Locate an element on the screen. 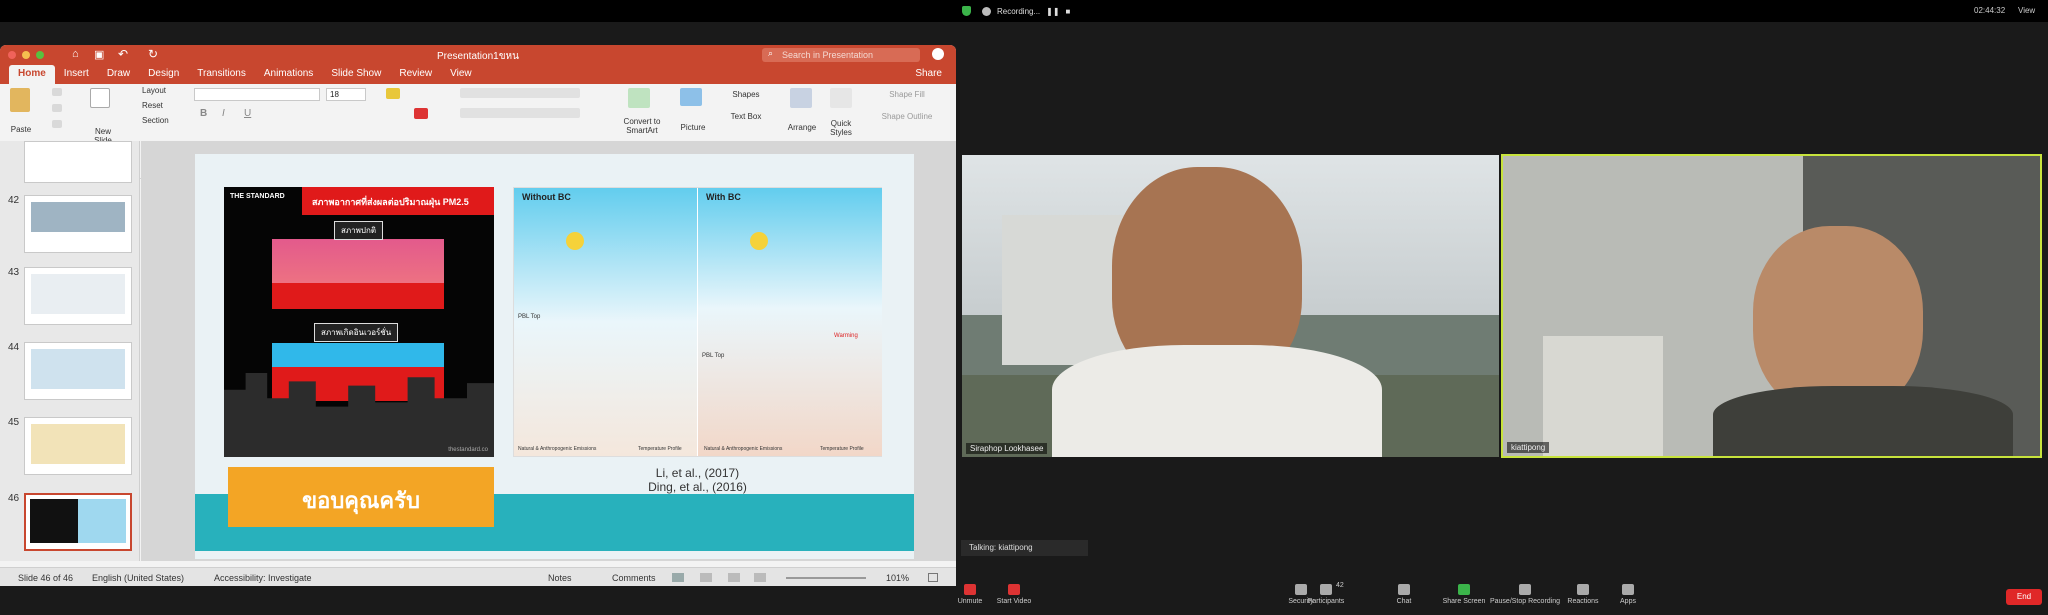 The image size is (2048, 615). without-bc-panel is located at coordinates (605, 322).